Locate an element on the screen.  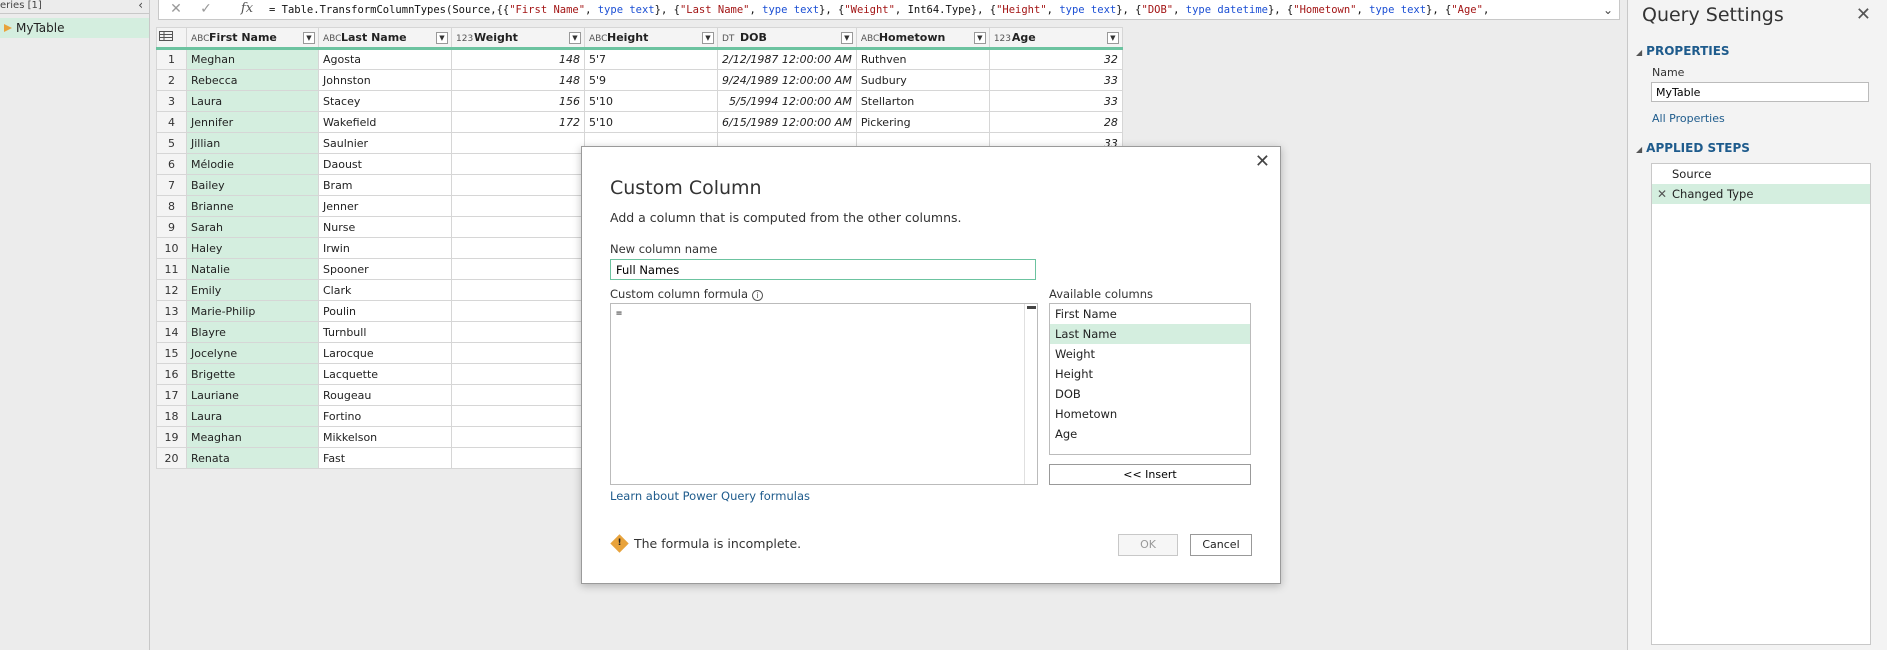
table-cell: Nurse is located at coordinates (385, 227).